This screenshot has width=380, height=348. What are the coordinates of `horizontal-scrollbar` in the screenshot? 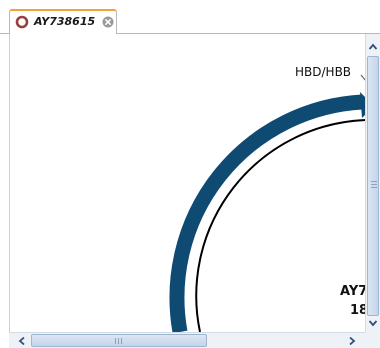 It's located at (187, 340).